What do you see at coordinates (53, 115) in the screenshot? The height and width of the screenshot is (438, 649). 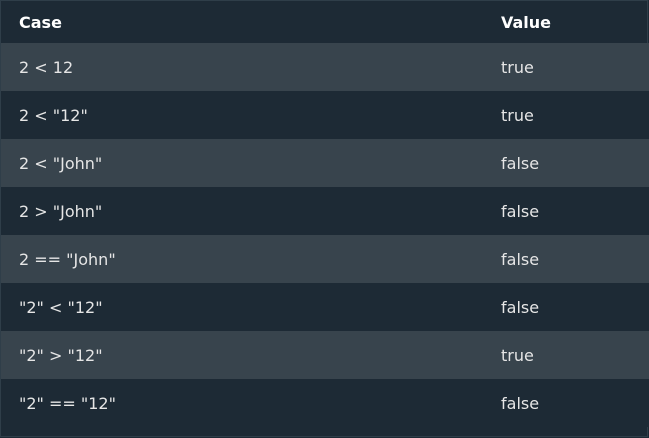 I see `case-cell: 2 < "12"` at bounding box center [53, 115].